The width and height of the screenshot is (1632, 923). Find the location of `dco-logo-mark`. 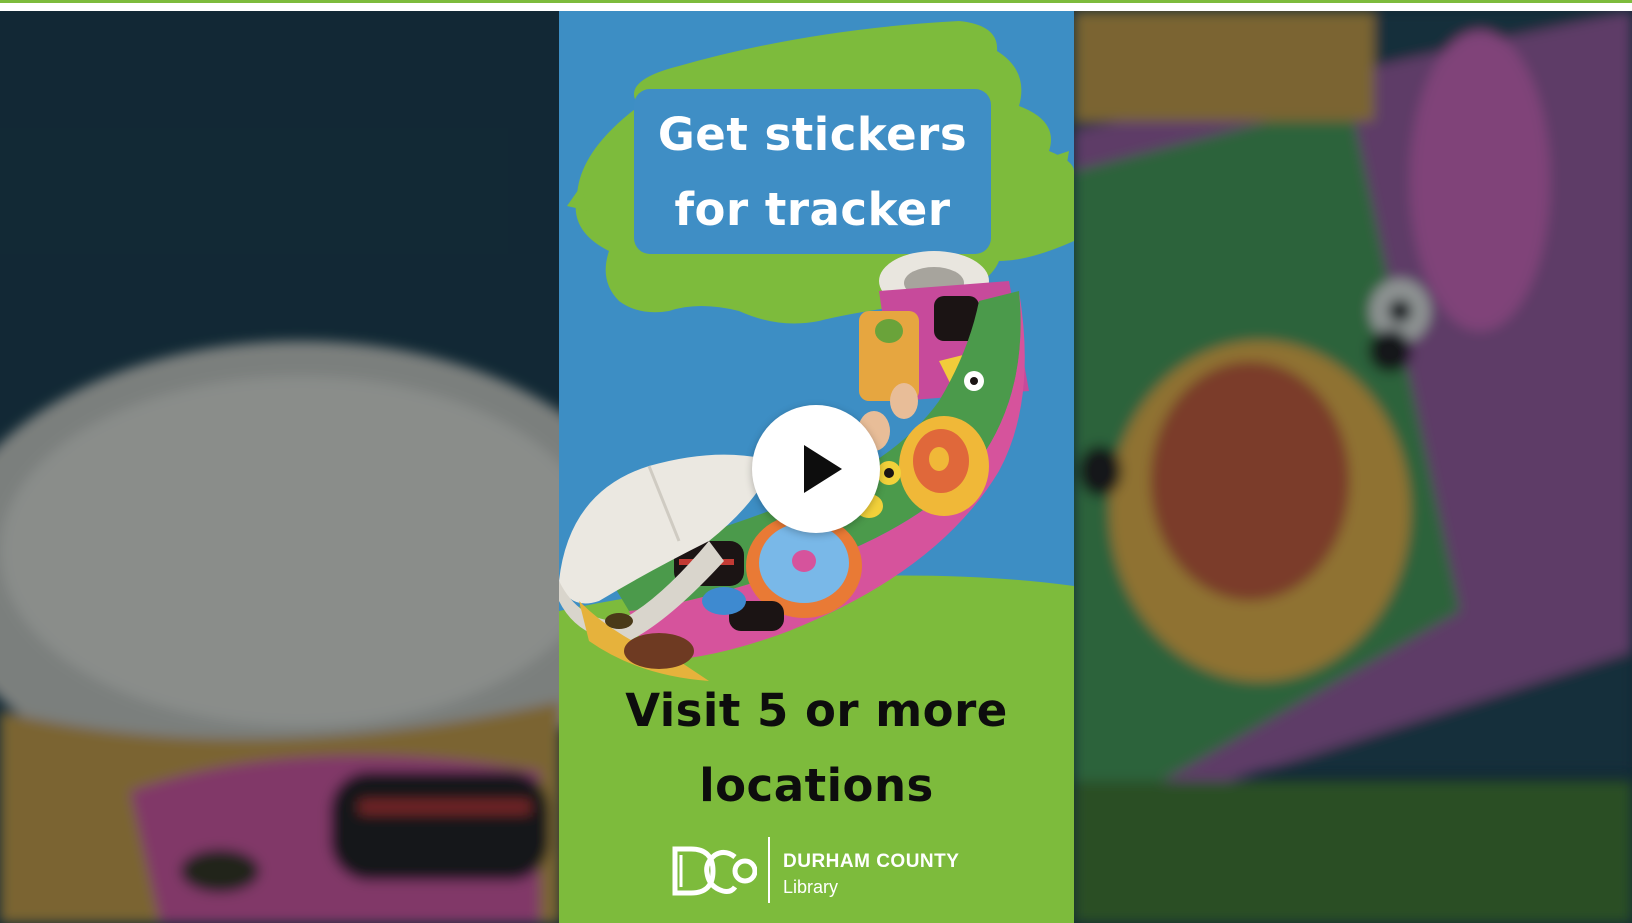

dco-logo-mark is located at coordinates (714, 871).